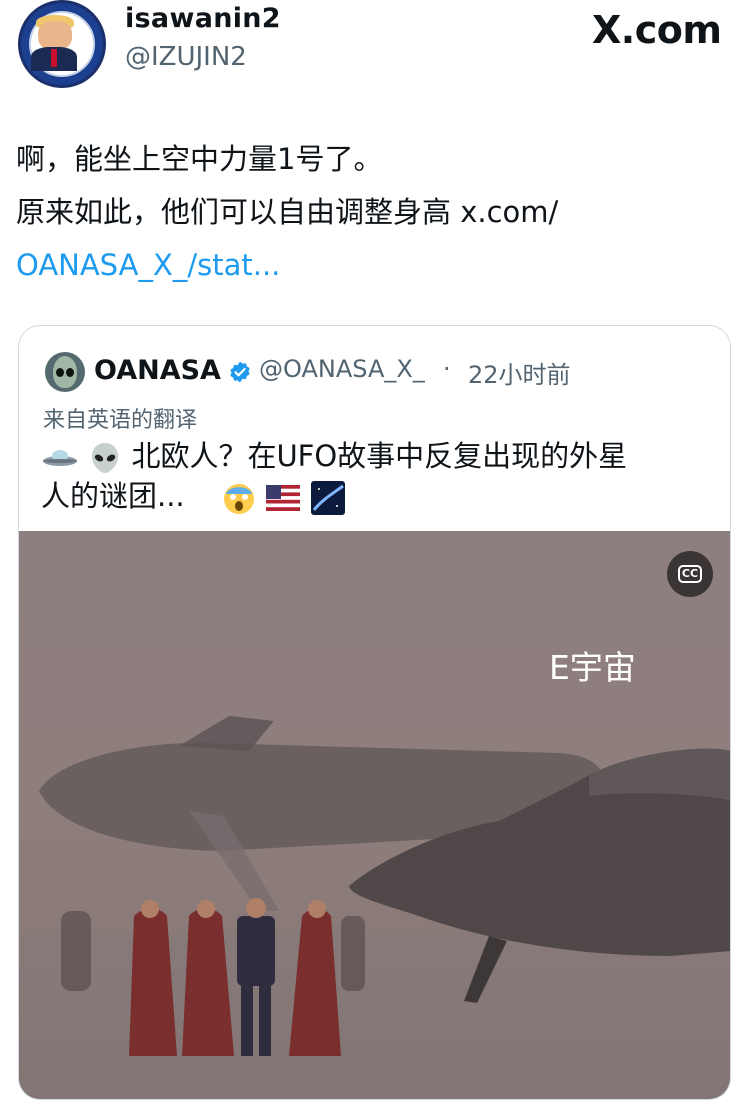  I want to click on tweet-line-1: 啊，能坐上空中力量1号了。, so click(199, 159).